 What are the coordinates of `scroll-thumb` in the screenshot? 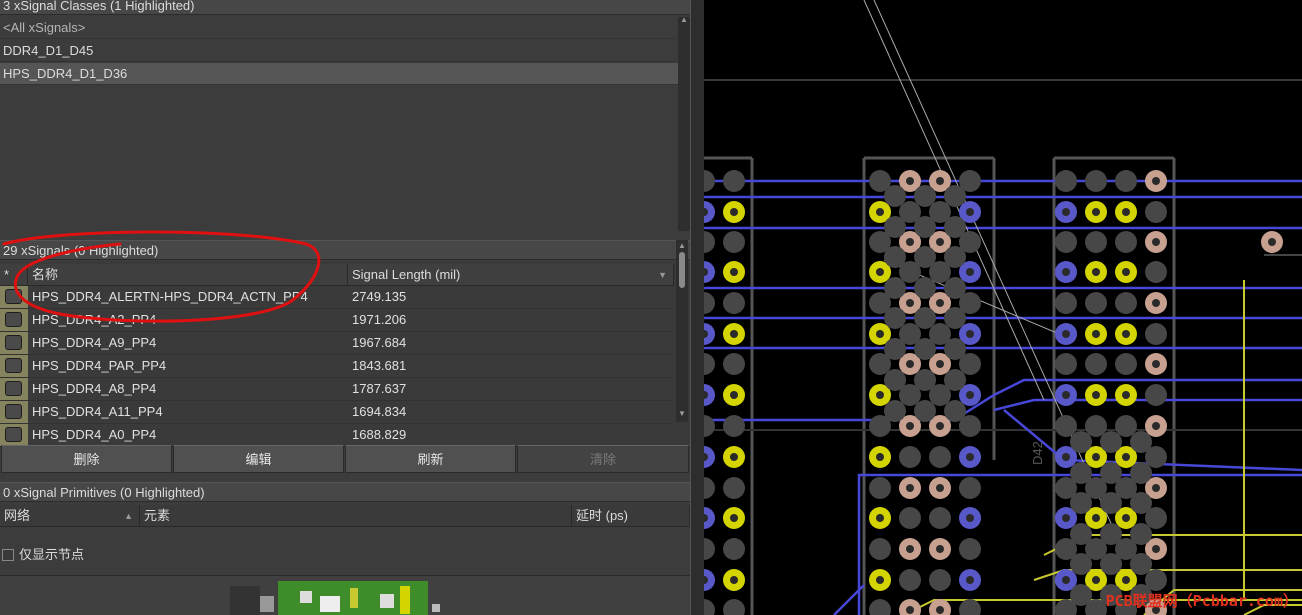 It's located at (682, 270).